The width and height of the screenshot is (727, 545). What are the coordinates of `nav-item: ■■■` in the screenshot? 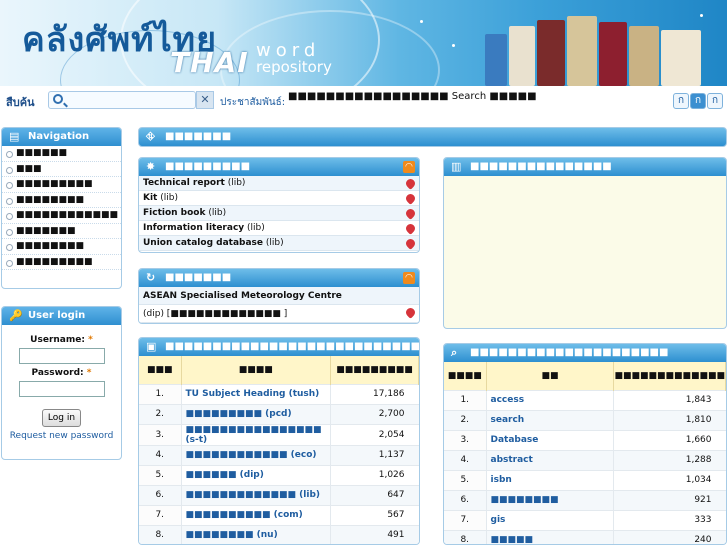 It's located at (61, 169).